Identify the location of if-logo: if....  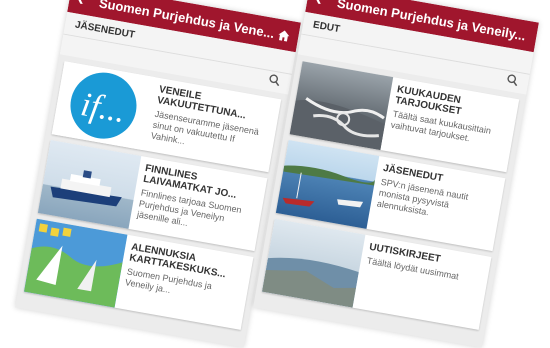
(103, 106).